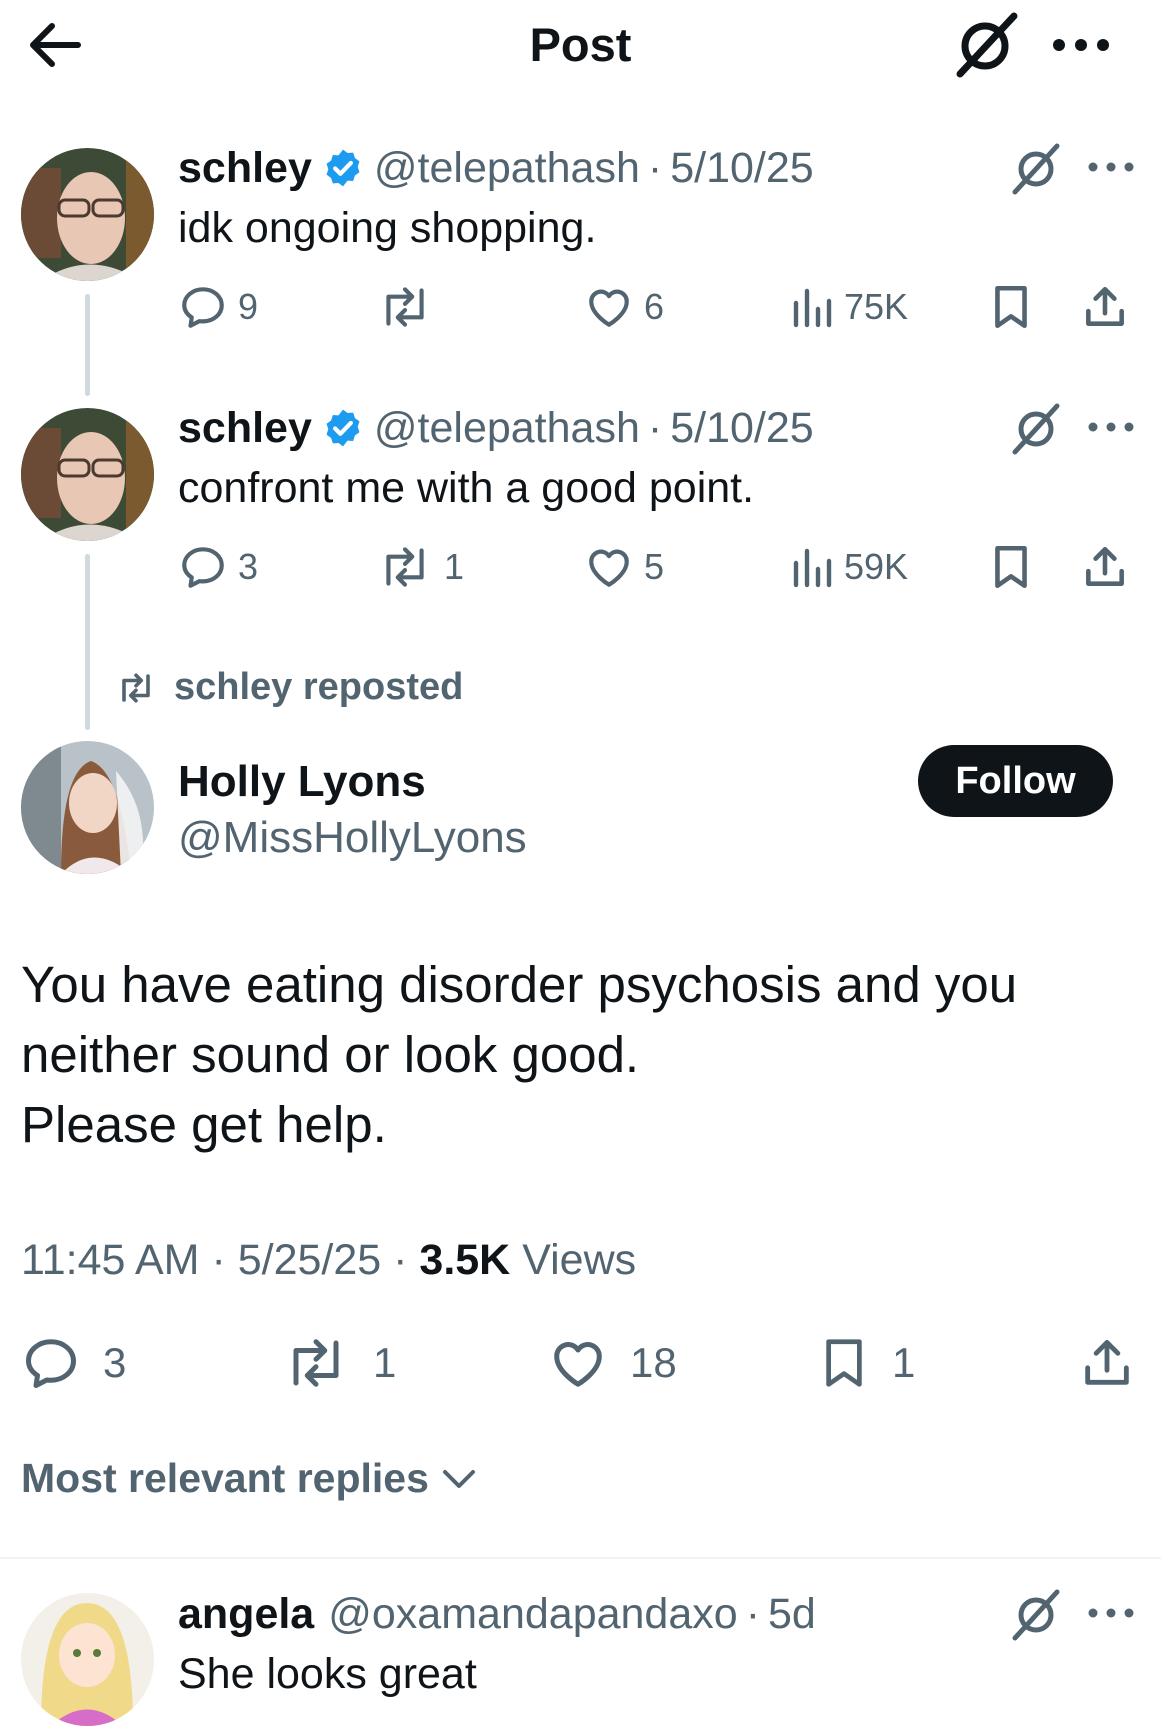 The width and height of the screenshot is (1161, 1726). What do you see at coordinates (876, 566) in the screenshot?
I see `view-count: 59K` at bounding box center [876, 566].